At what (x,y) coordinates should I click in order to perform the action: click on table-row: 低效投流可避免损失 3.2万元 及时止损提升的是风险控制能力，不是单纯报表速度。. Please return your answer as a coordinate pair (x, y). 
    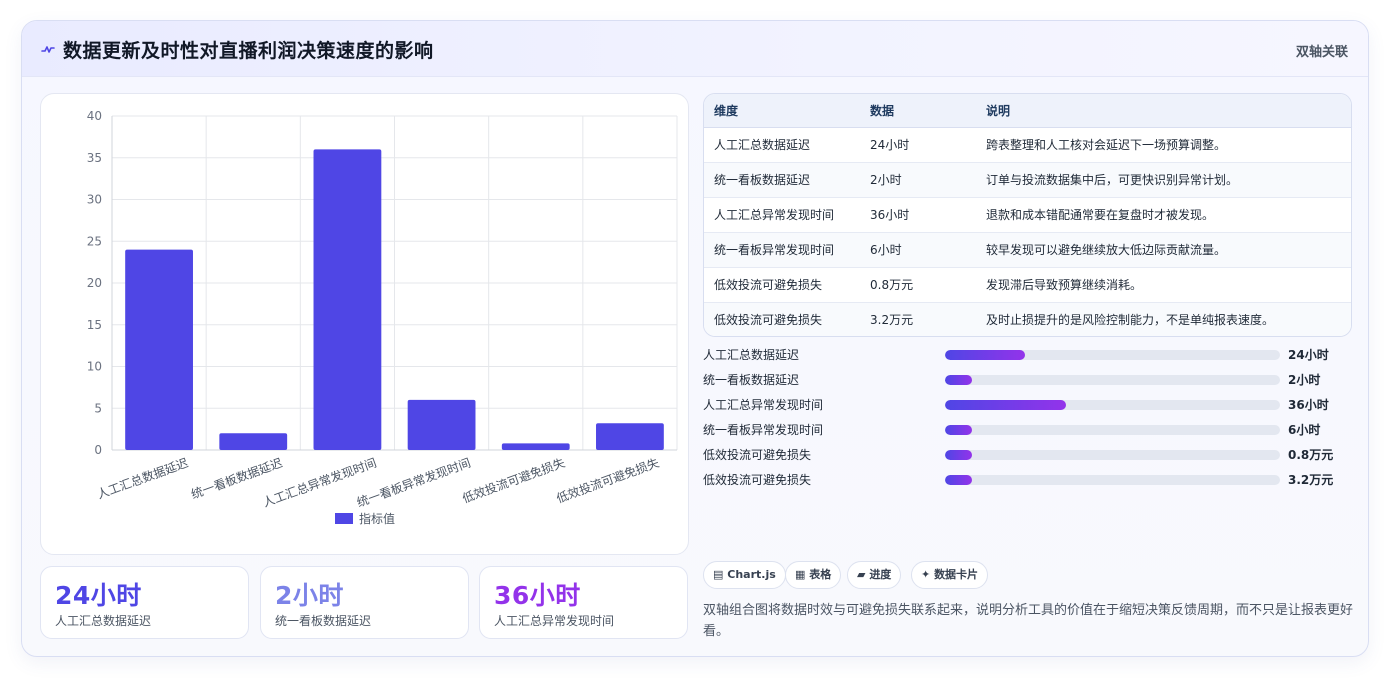
    Looking at the image, I should click on (1027, 319).